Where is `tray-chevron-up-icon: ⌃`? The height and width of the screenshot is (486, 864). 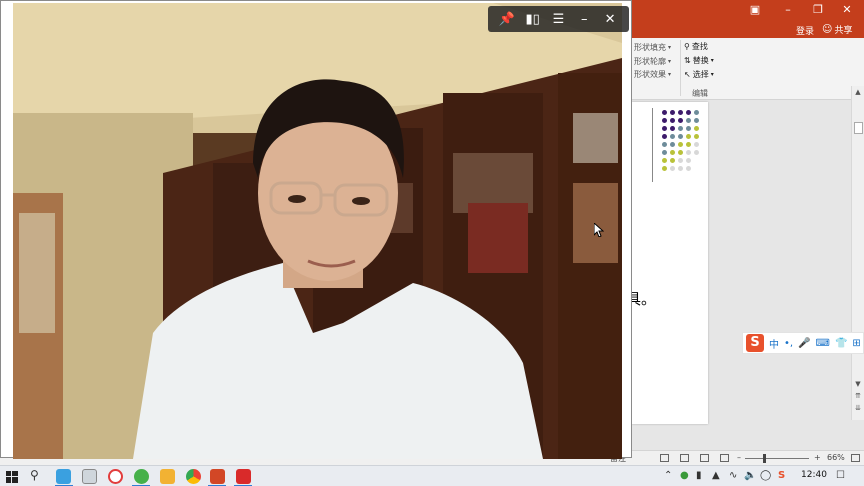 tray-chevron-up-icon: ⌃ is located at coordinates (668, 475).